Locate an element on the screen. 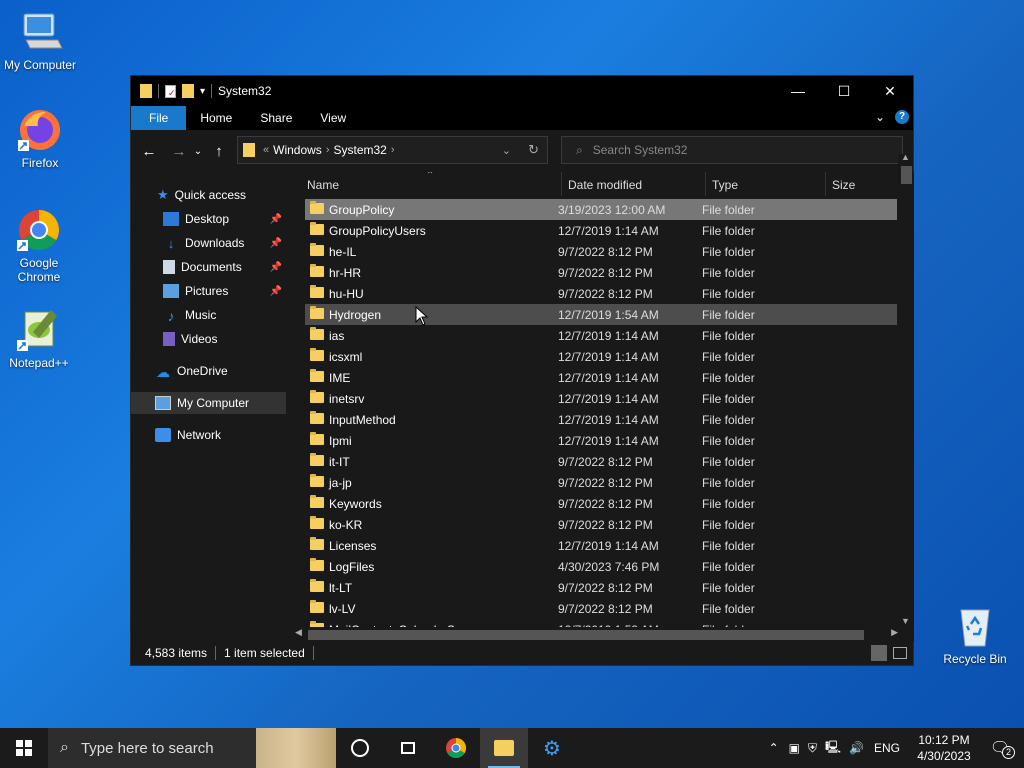 This screenshot has width=1024, height=768. file-row: LogFiles 4/30/2023 7:46 PM File folder is located at coordinates (601, 566).